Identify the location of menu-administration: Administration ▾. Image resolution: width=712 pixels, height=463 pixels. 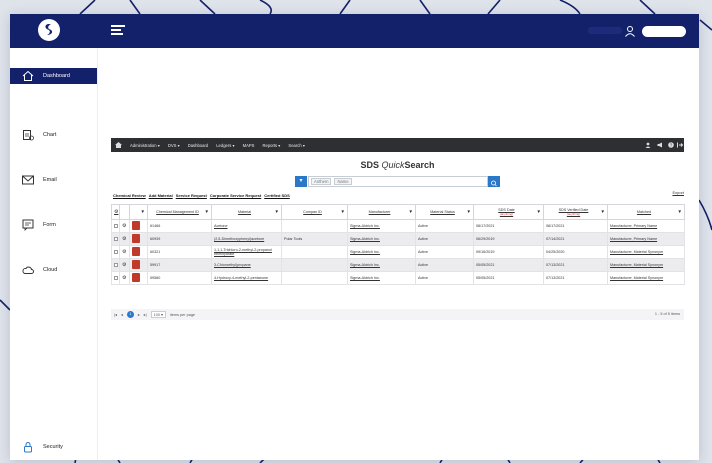
(145, 145).